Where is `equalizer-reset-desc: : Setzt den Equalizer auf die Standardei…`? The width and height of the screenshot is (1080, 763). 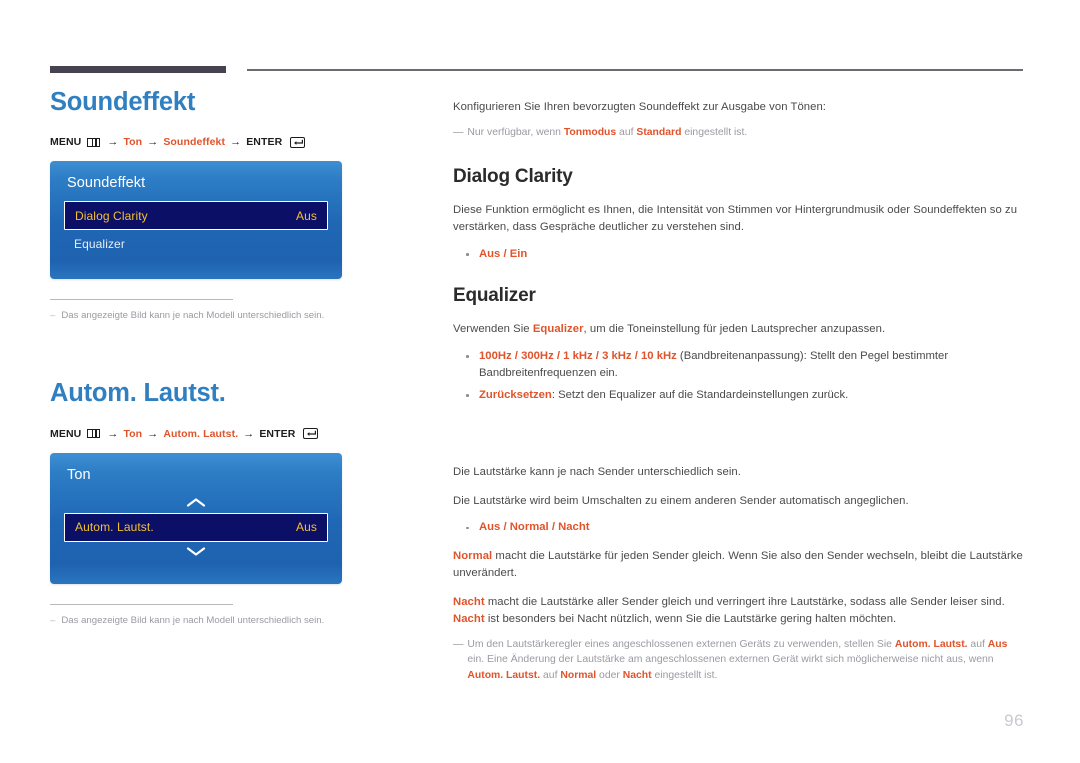
equalizer-reset-desc: : Setzt den Equalizer auf die Standardei… is located at coordinates (700, 394).